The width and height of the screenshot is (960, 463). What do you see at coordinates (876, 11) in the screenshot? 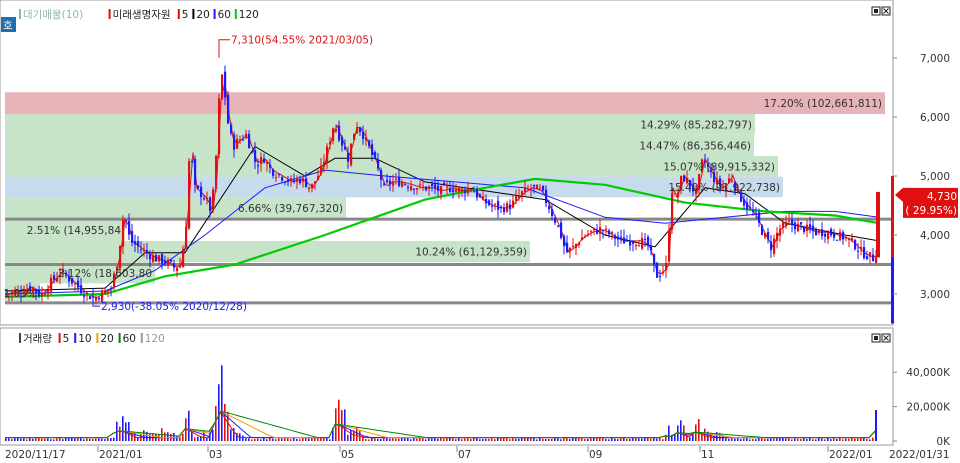
I see `restore-icon` at bounding box center [876, 11].